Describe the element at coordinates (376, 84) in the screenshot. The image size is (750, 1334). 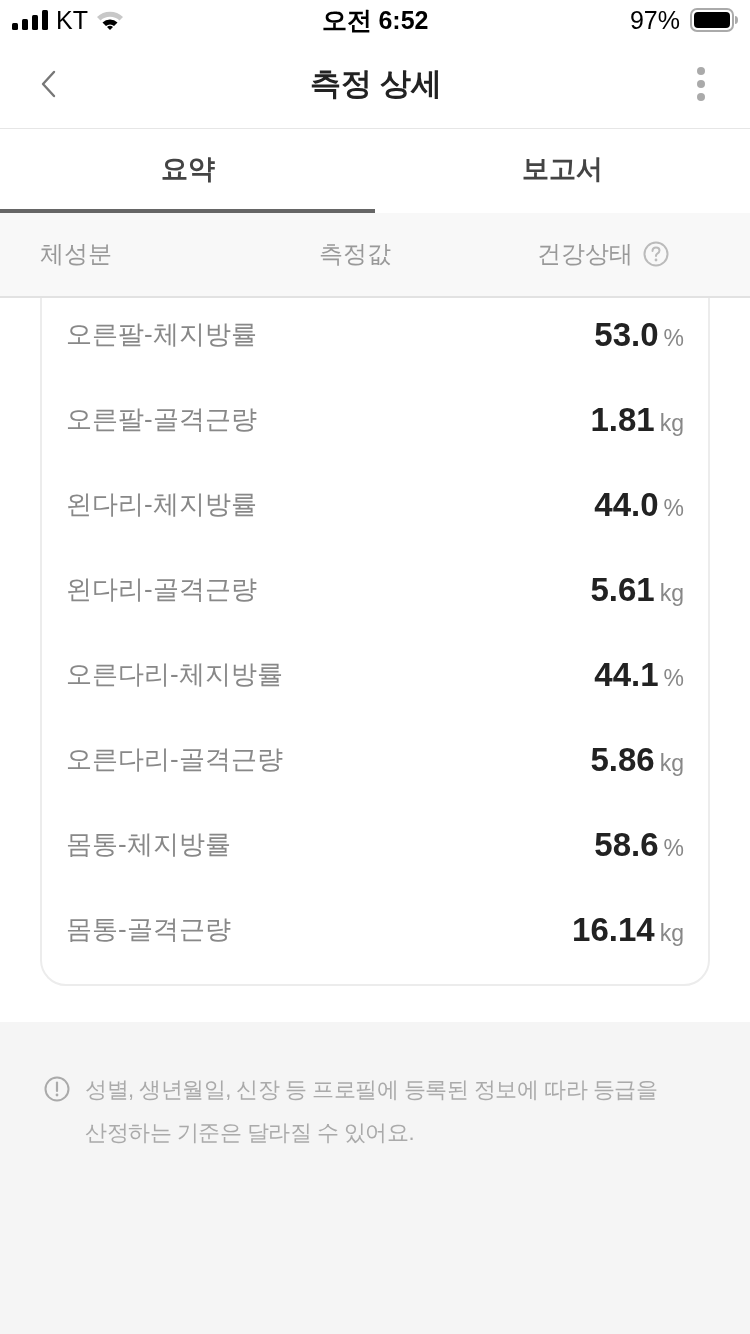
I see `page-title: 측정 상세` at that location.